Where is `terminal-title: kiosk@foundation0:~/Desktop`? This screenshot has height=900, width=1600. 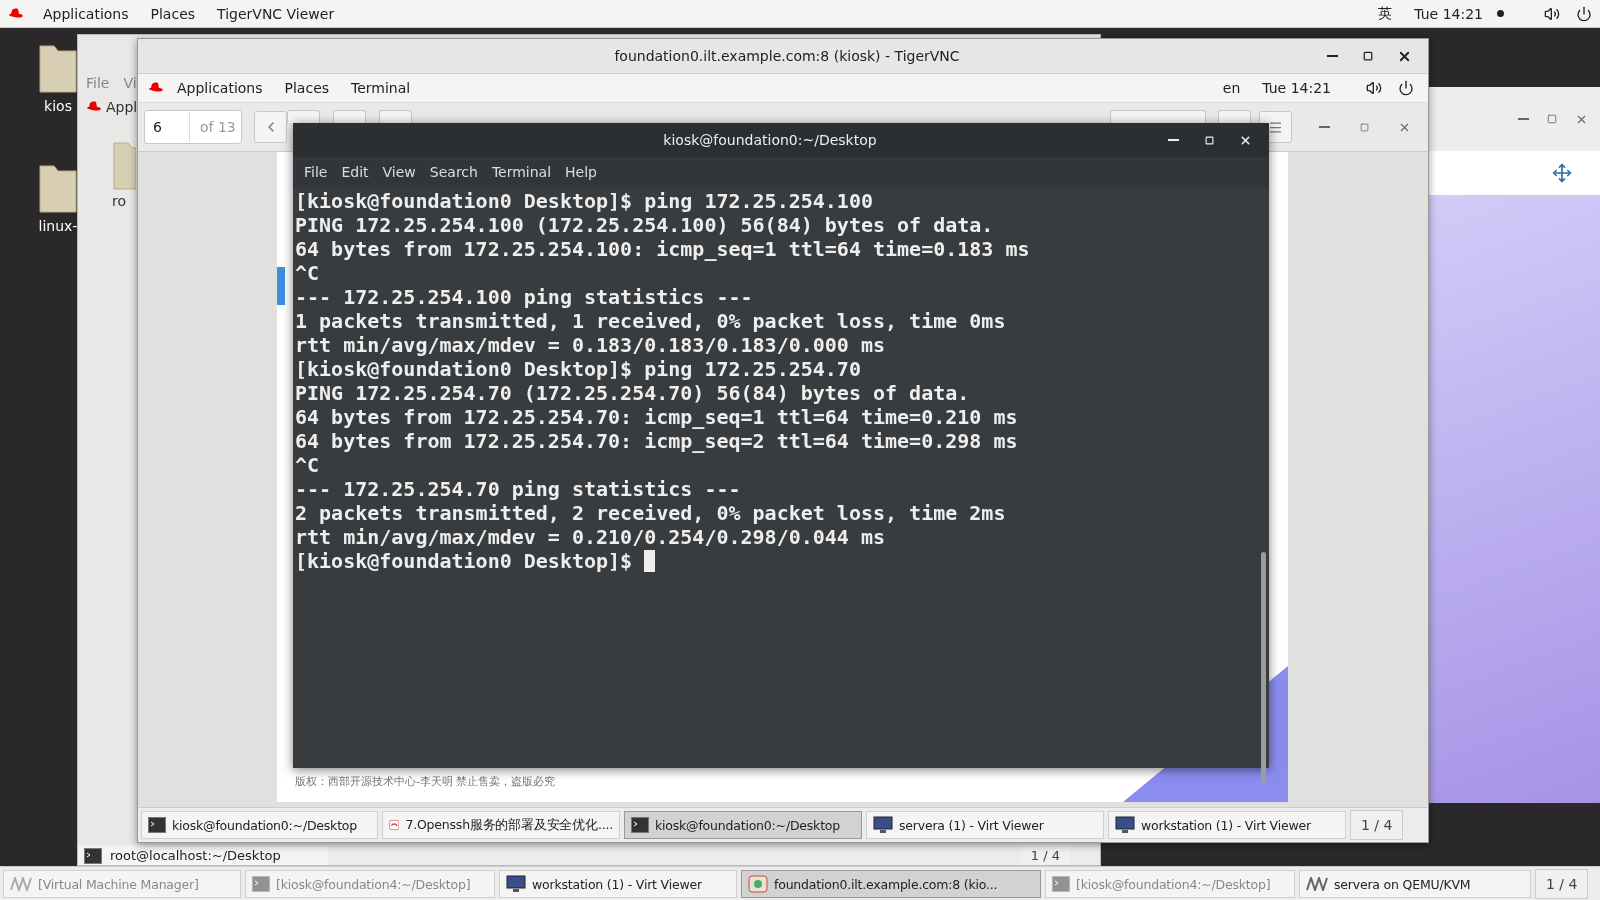 terminal-title: kiosk@foundation0:~/Desktop is located at coordinates (770, 140).